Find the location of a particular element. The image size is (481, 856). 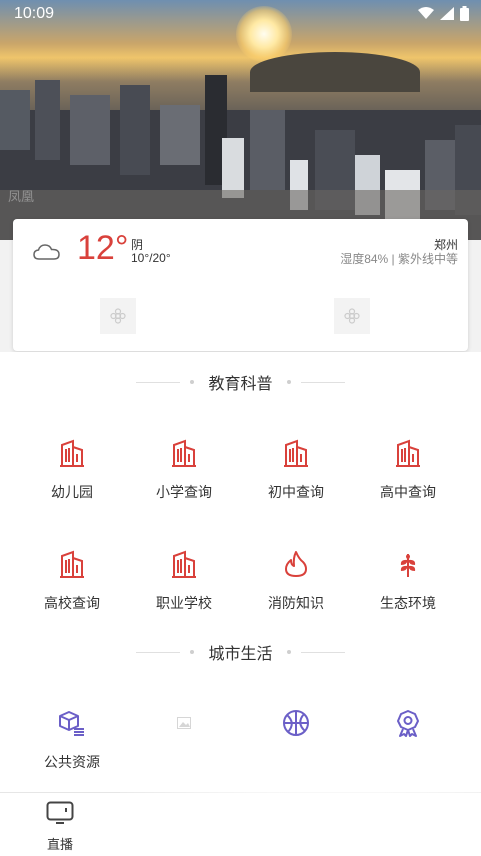

section-title-city-life: 城市生活 is located at coordinates (240, 652).